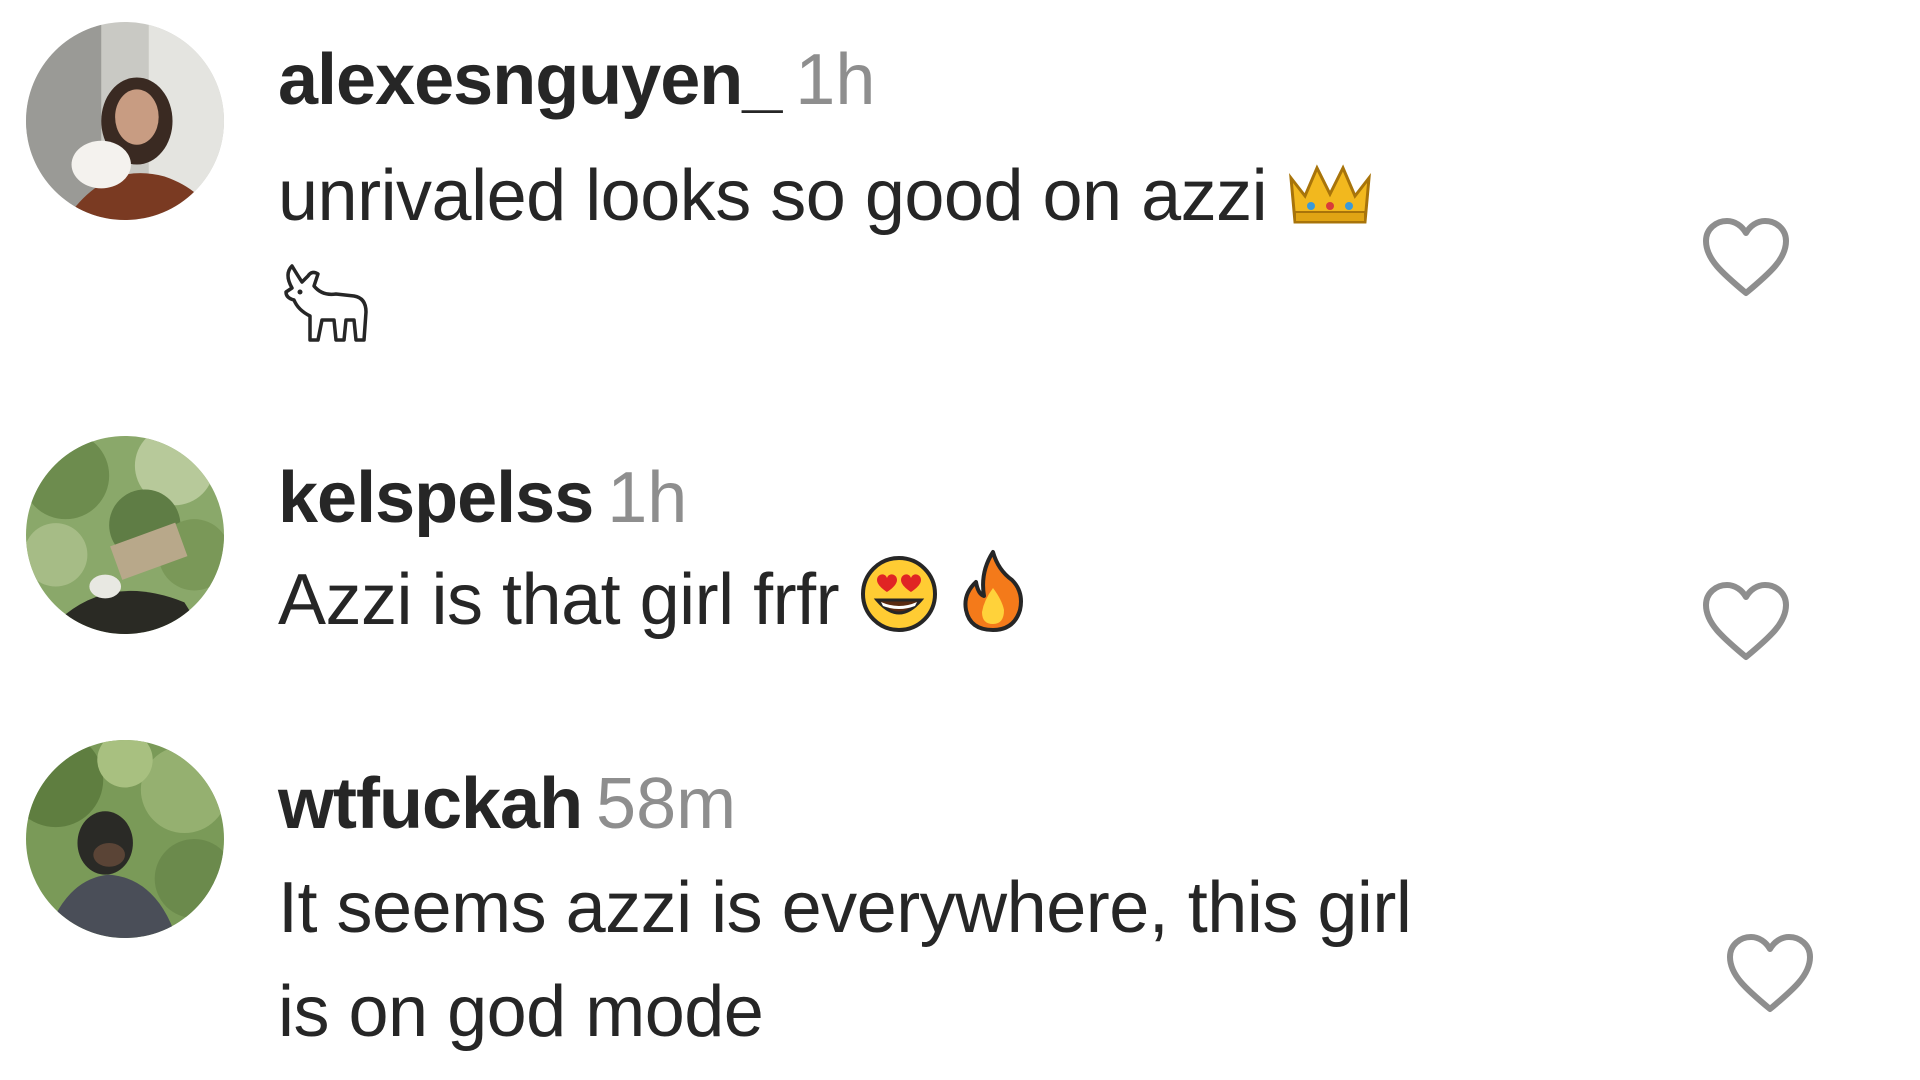 The height and width of the screenshot is (1080, 1920). I want to click on goat-emoji, so click(326, 317).